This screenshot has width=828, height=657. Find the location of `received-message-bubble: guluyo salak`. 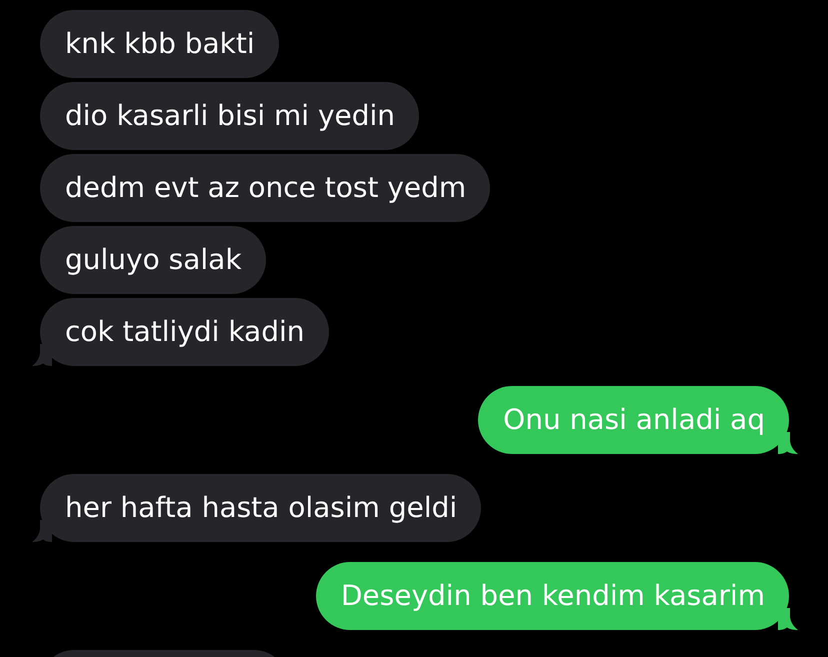

received-message-bubble: guluyo salak is located at coordinates (153, 260).